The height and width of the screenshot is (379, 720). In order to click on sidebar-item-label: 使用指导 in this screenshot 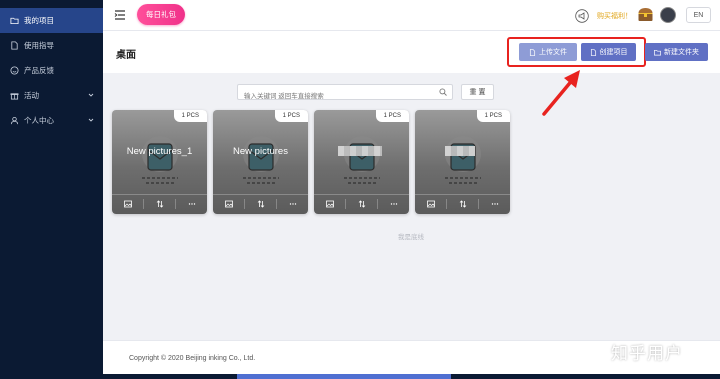, I will do `click(39, 45)`.